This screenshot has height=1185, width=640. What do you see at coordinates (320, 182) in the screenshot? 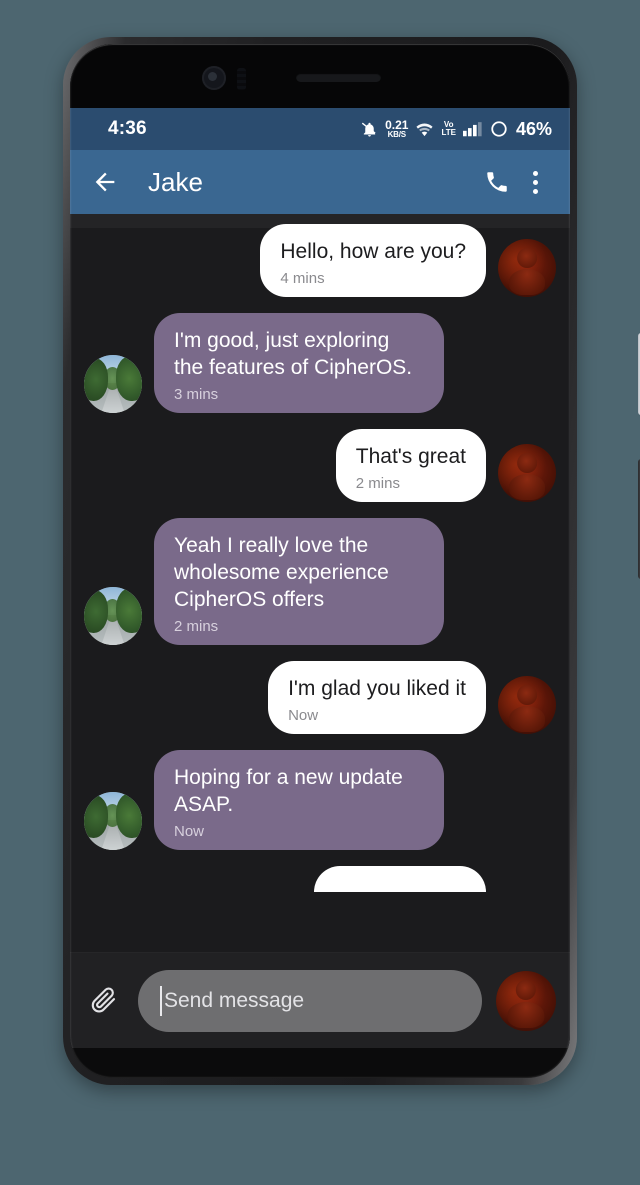
I see `app-bar: Jake` at bounding box center [320, 182].